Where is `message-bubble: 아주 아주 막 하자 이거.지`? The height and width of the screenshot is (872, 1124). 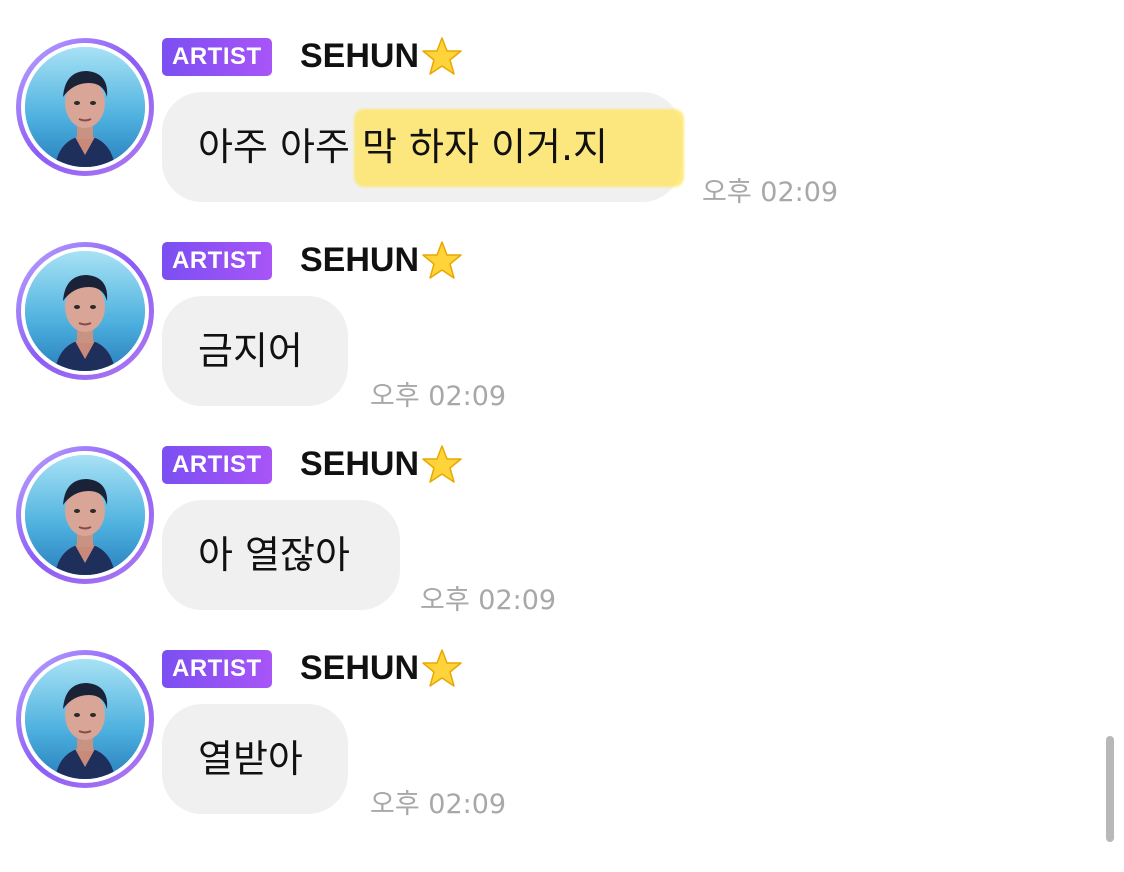 message-bubble: 아주 아주 막 하자 이거.지 is located at coordinates (423, 147).